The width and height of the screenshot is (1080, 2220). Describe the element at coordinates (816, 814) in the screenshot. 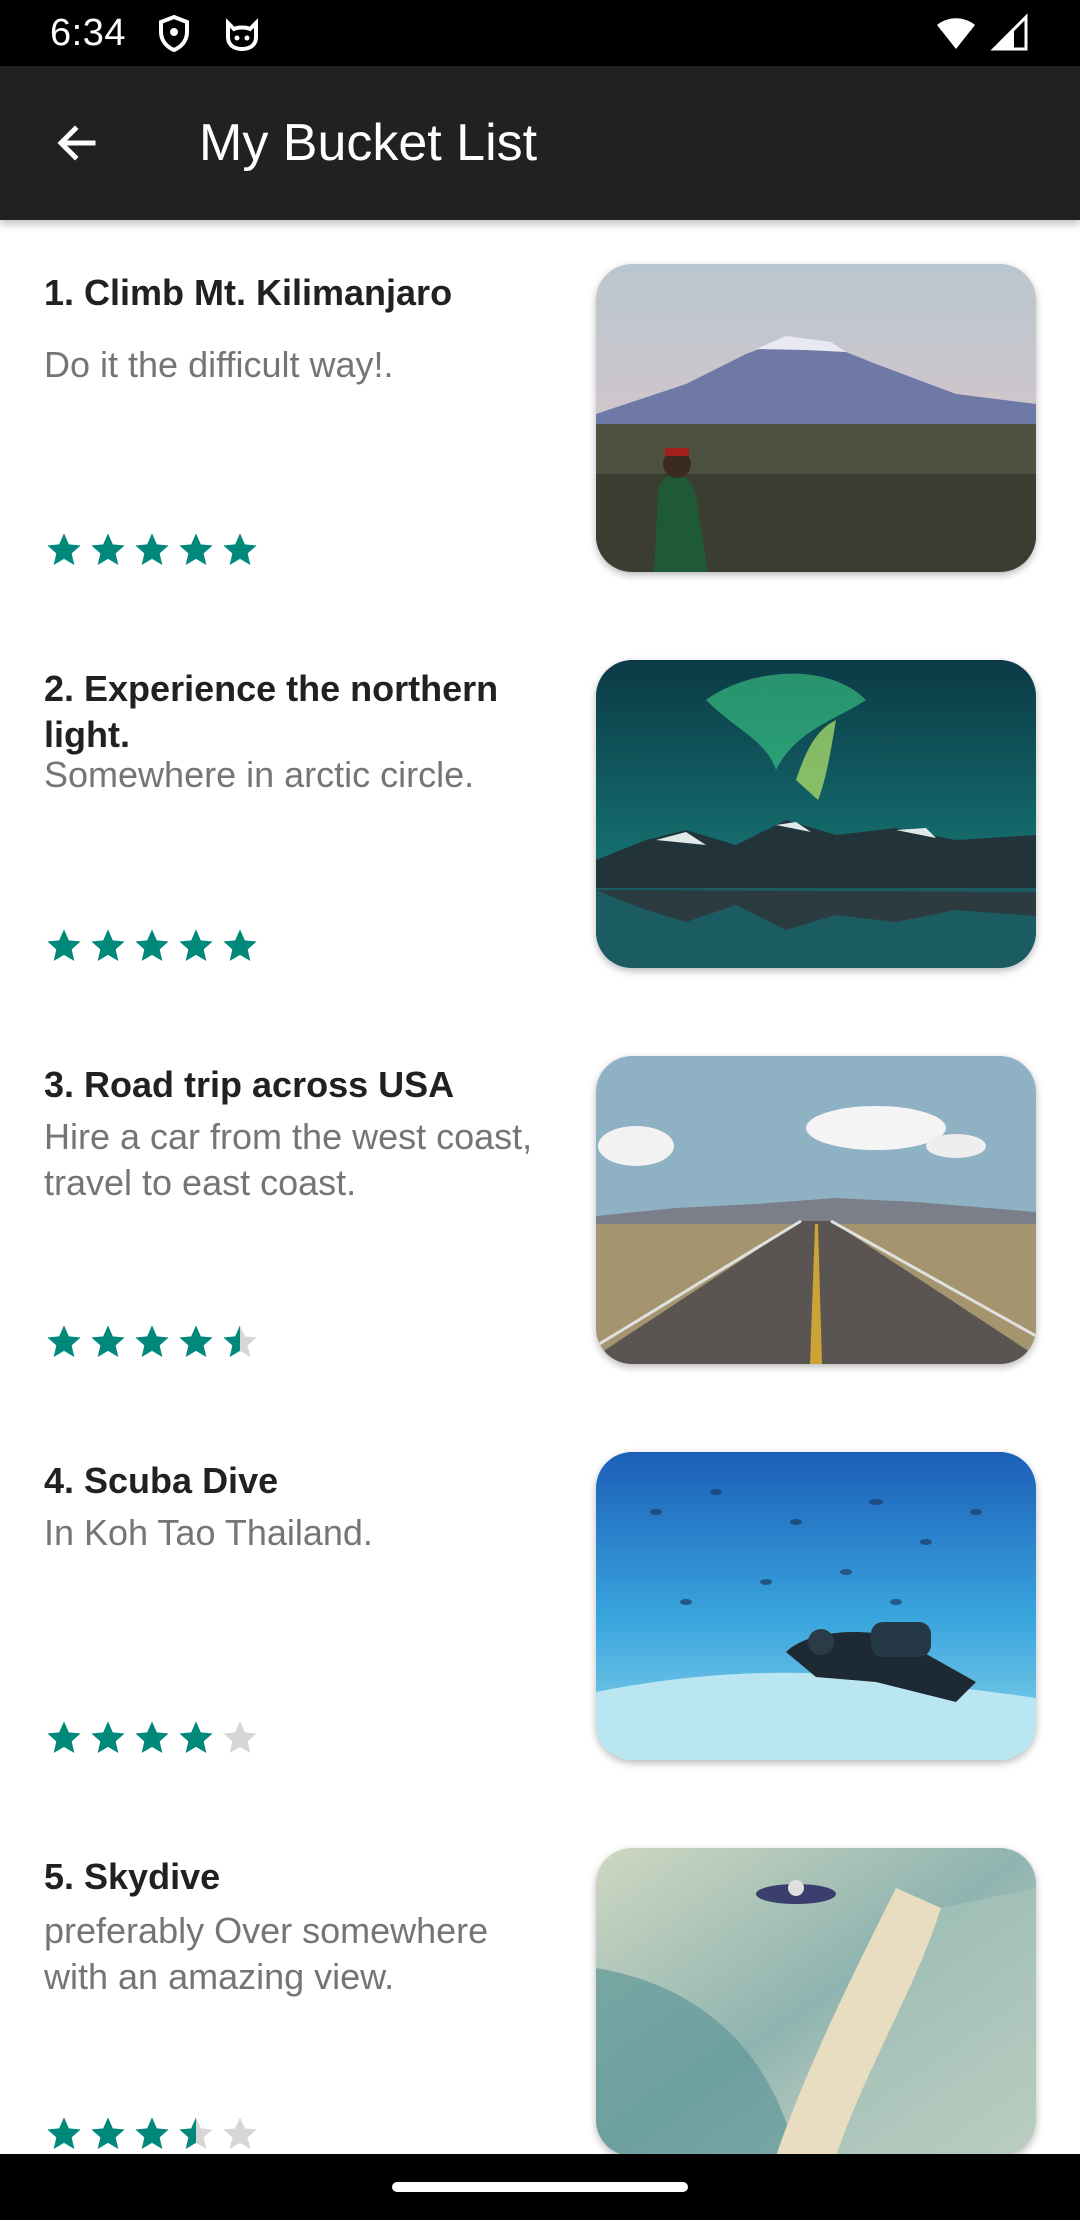

I see `aurora-photo` at that location.